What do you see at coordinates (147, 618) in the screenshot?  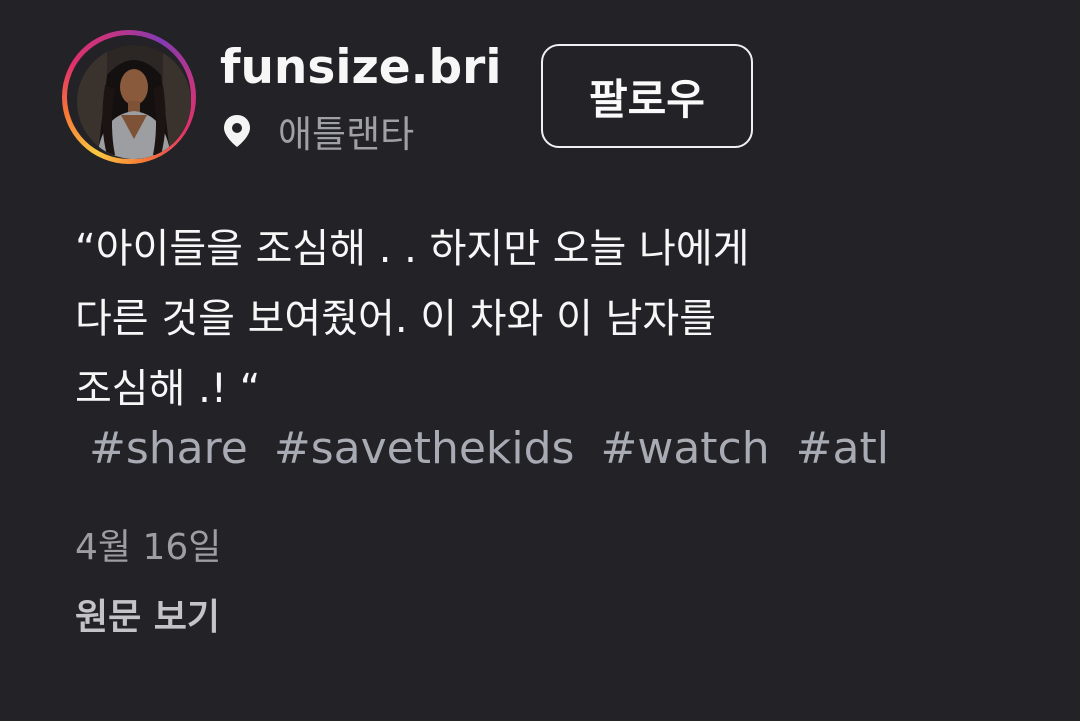 I see `see-original-button: 원문 보기` at bounding box center [147, 618].